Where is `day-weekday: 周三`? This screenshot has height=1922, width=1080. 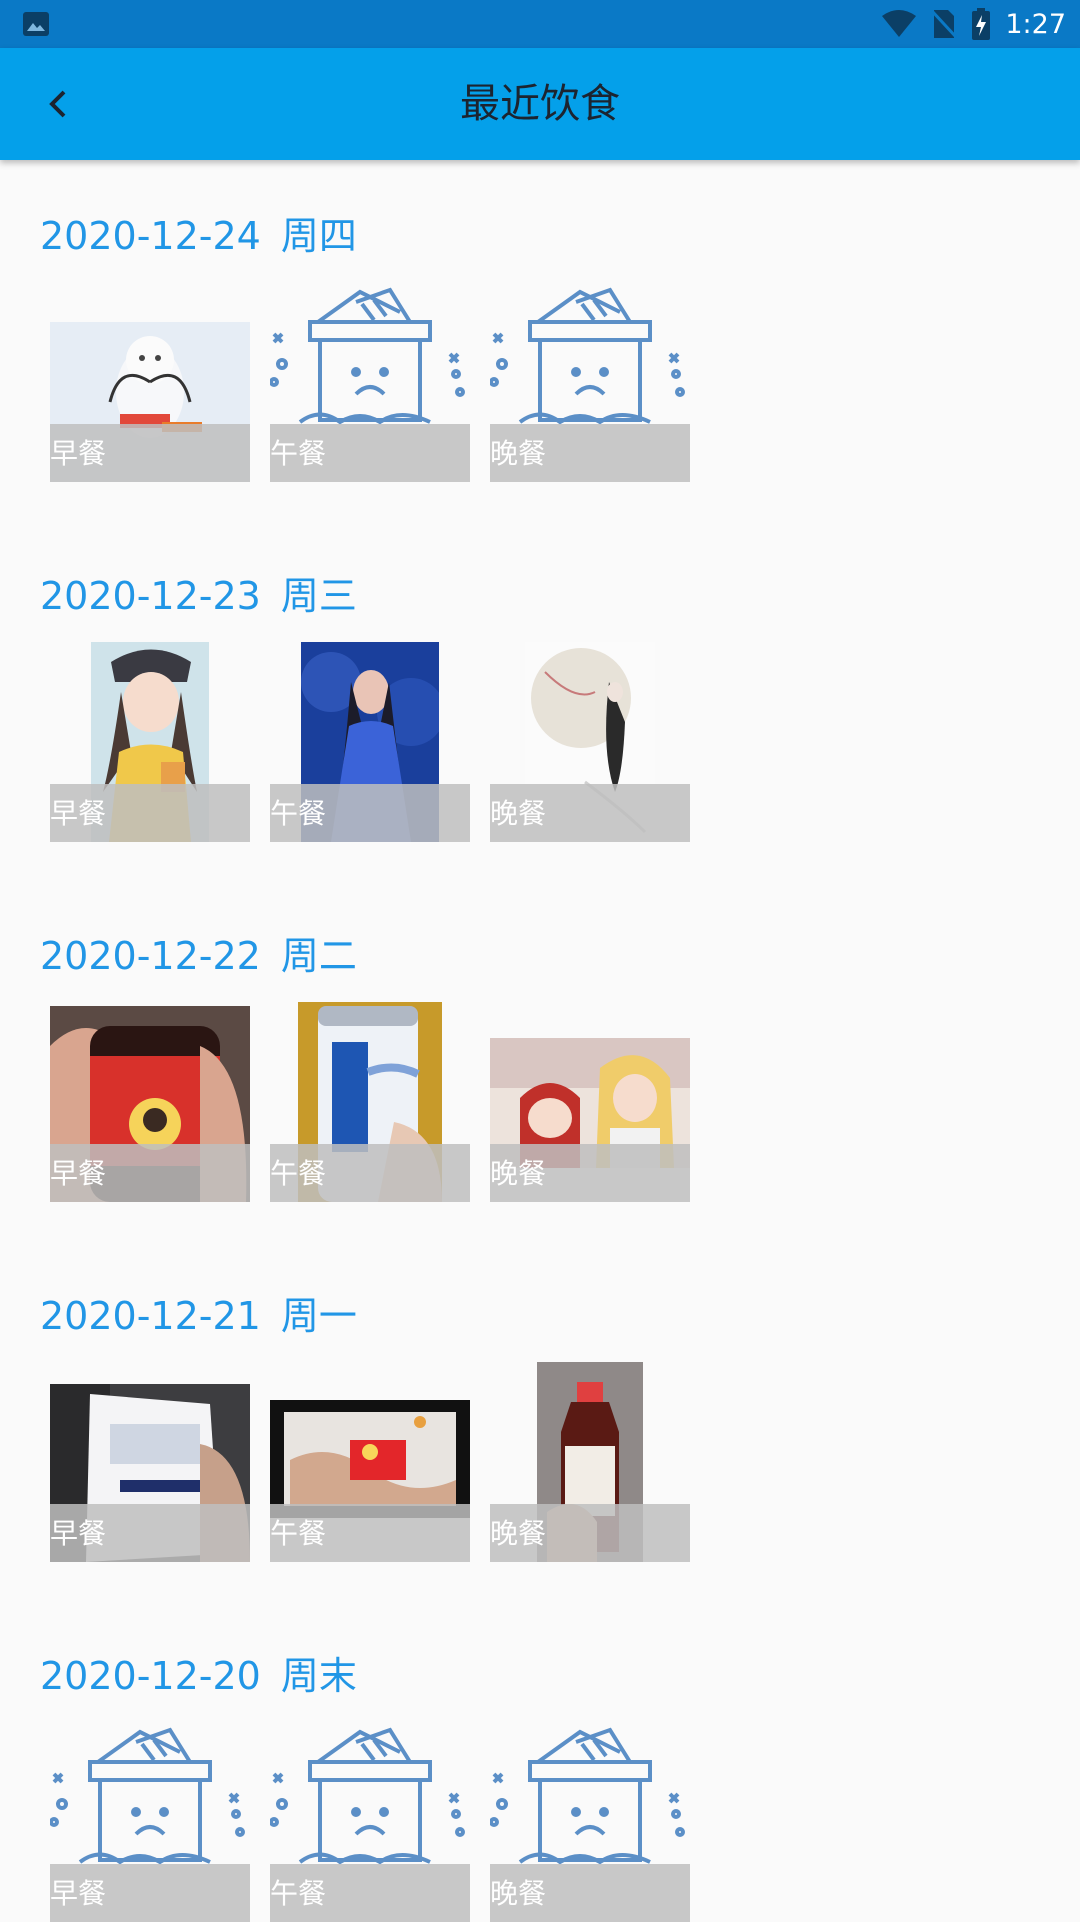
day-weekday: 周三 is located at coordinates (318, 596).